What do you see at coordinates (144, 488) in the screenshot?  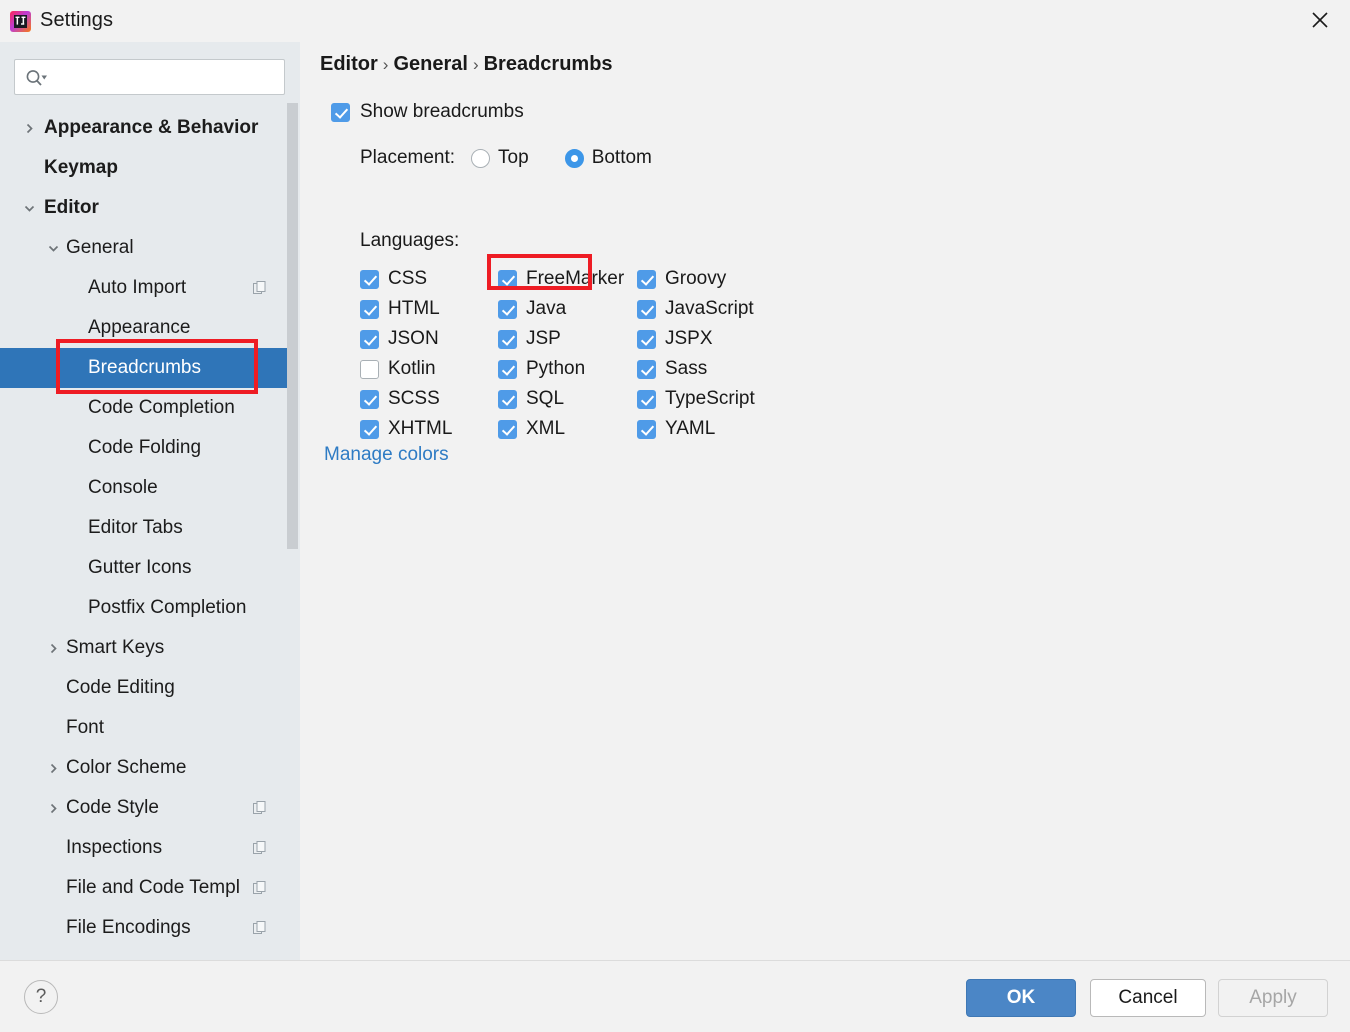 I see `sidebar-item-console: Console` at bounding box center [144, 488].